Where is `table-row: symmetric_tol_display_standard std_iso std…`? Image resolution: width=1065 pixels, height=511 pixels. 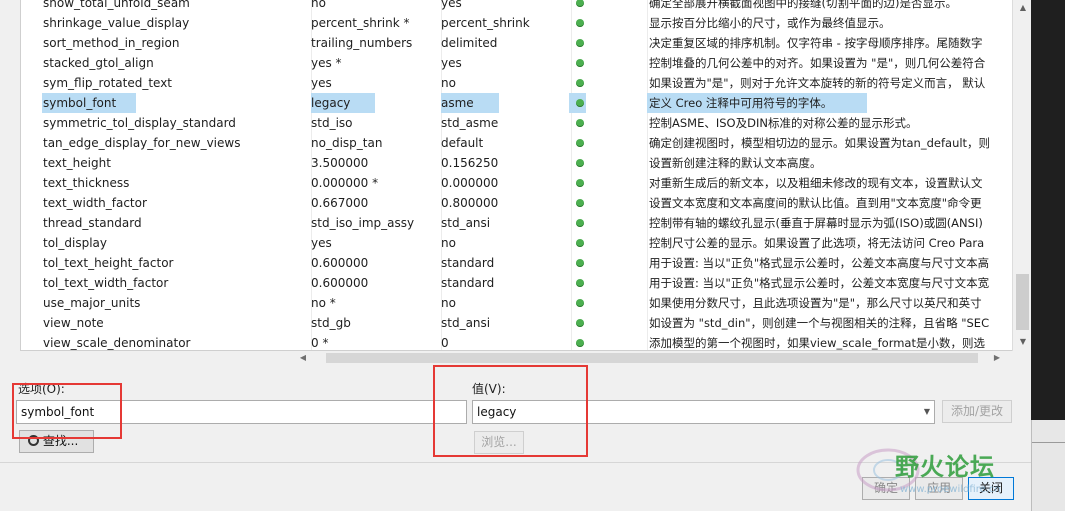
table-row: symmetric_tol_display_standard std_iso std… is located at coordinates (516, 123).